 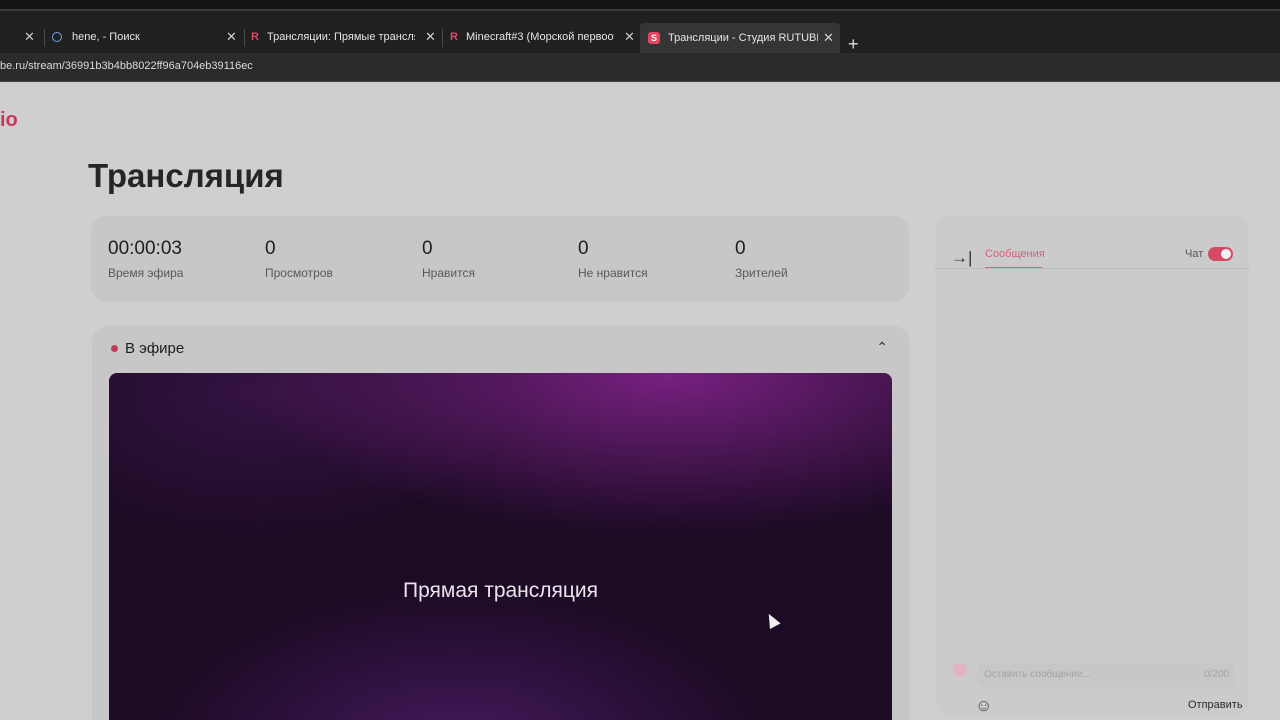 What do you see at coordinates (1194, 254) in the screenshot?
I see `chat-toggle-label: Чат` at bounding box center [1194, 254].